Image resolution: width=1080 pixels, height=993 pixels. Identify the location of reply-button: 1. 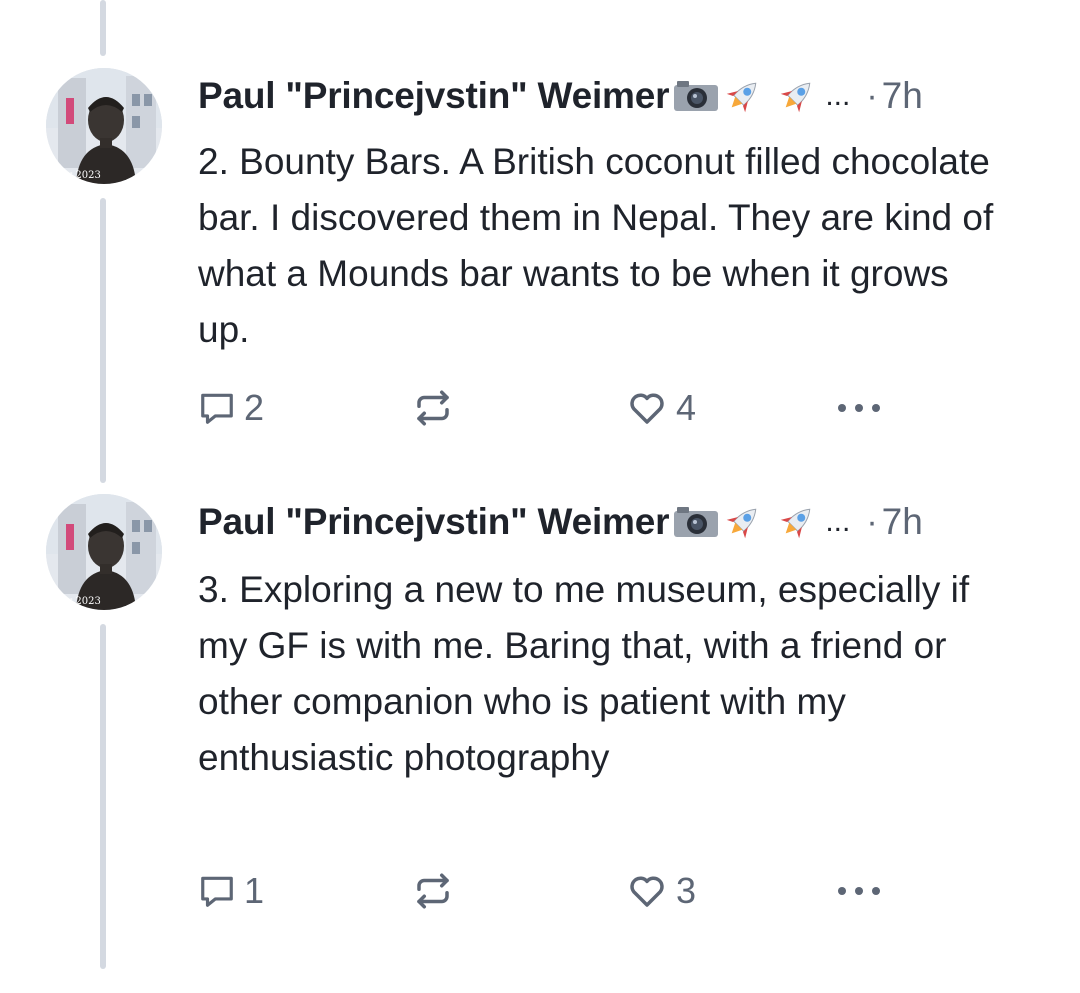
(231, 891).